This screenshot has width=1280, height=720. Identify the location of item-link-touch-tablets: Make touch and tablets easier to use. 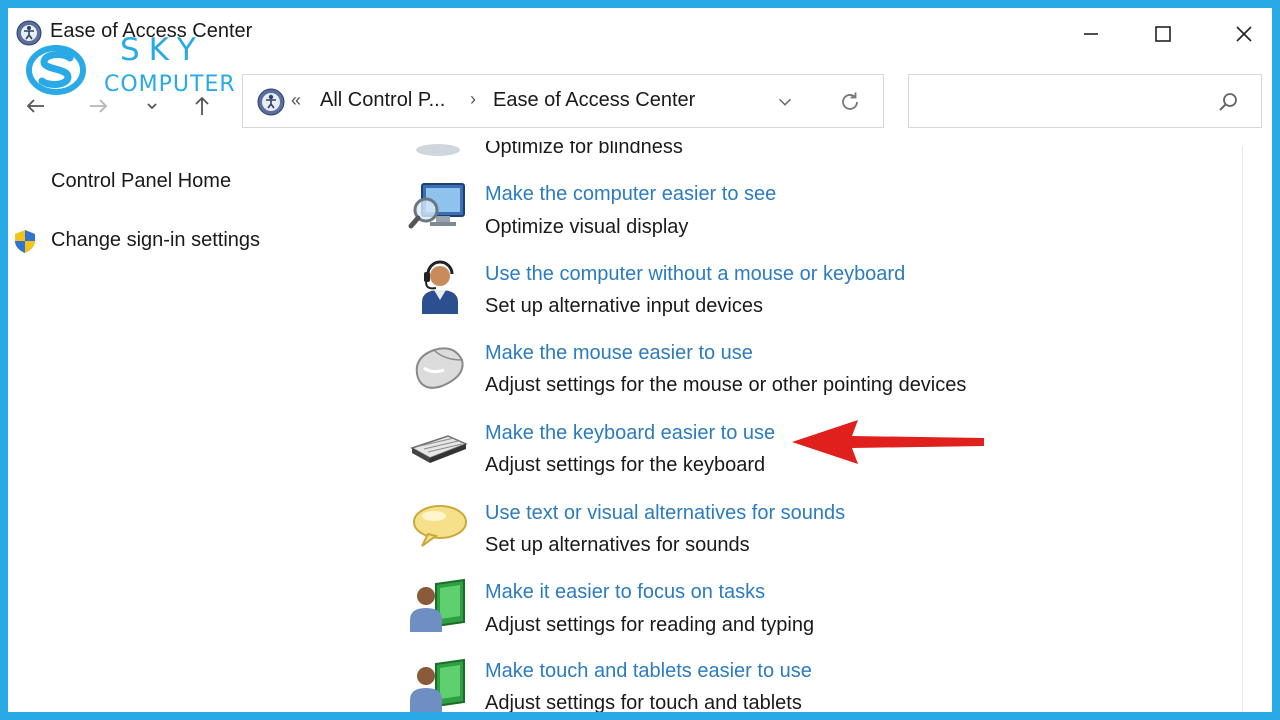
(648, 671).